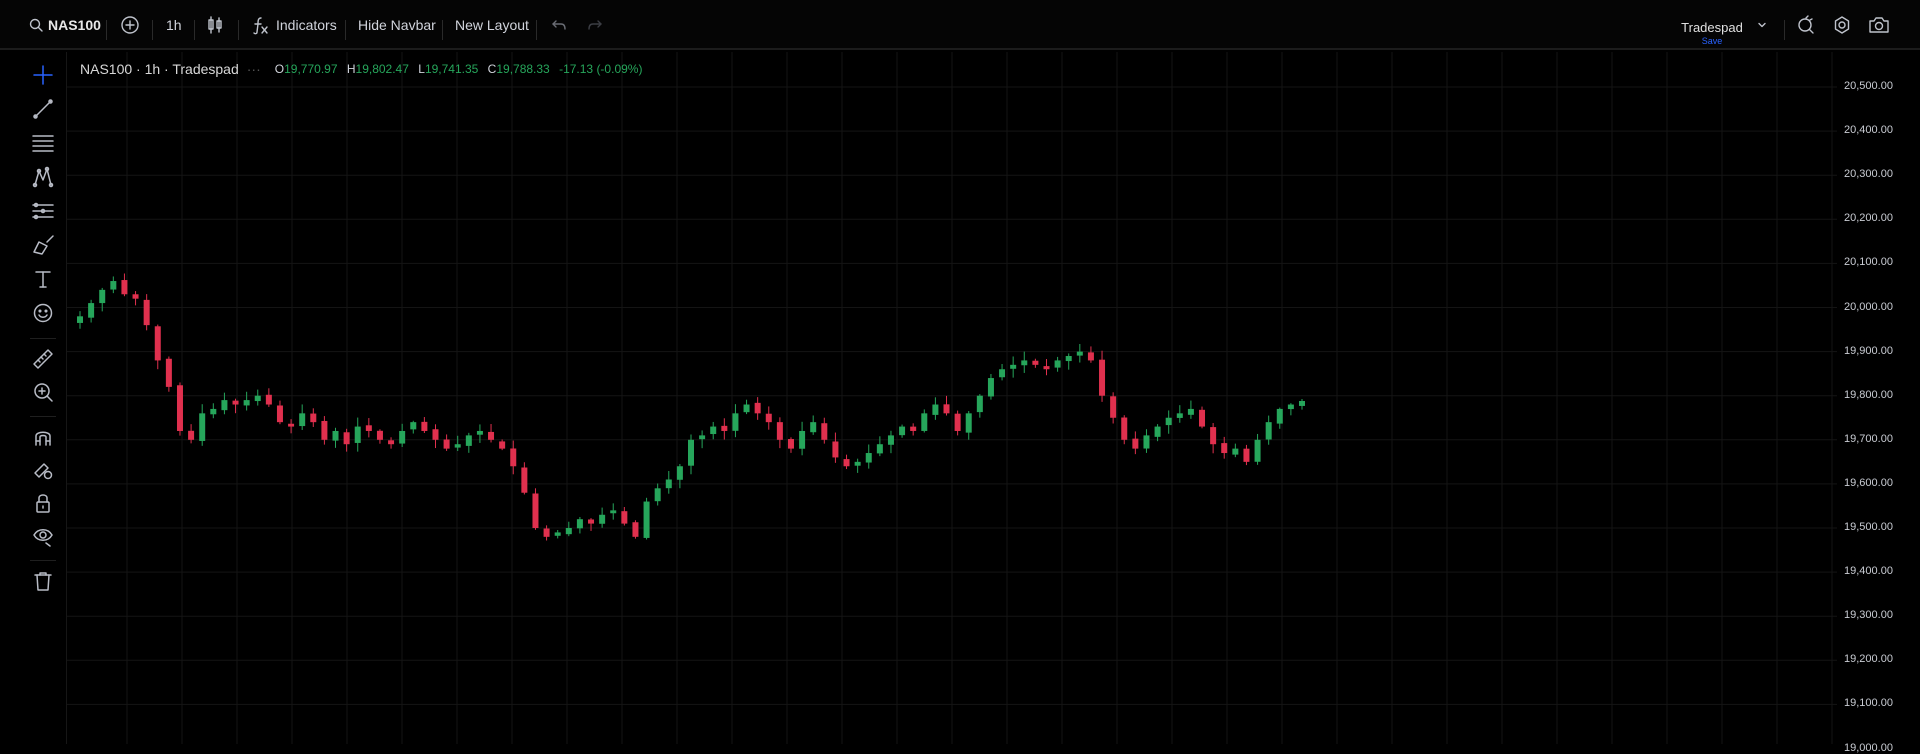 The image size is (1920, 754). Describe the element at coordinates (1712, 27) in the screenshot. I see `layout-name: Tradespad` at that location.